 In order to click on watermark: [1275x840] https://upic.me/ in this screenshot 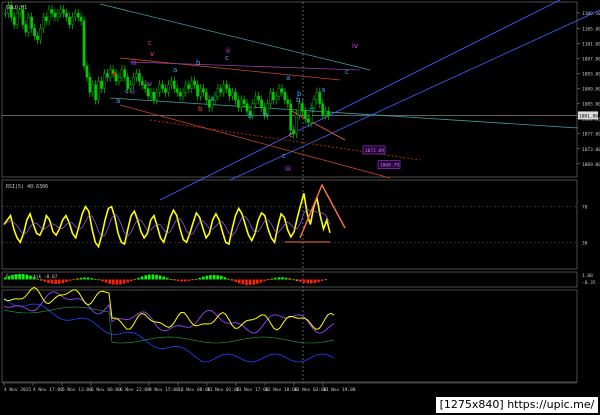, I will do `click(517, 405)`.